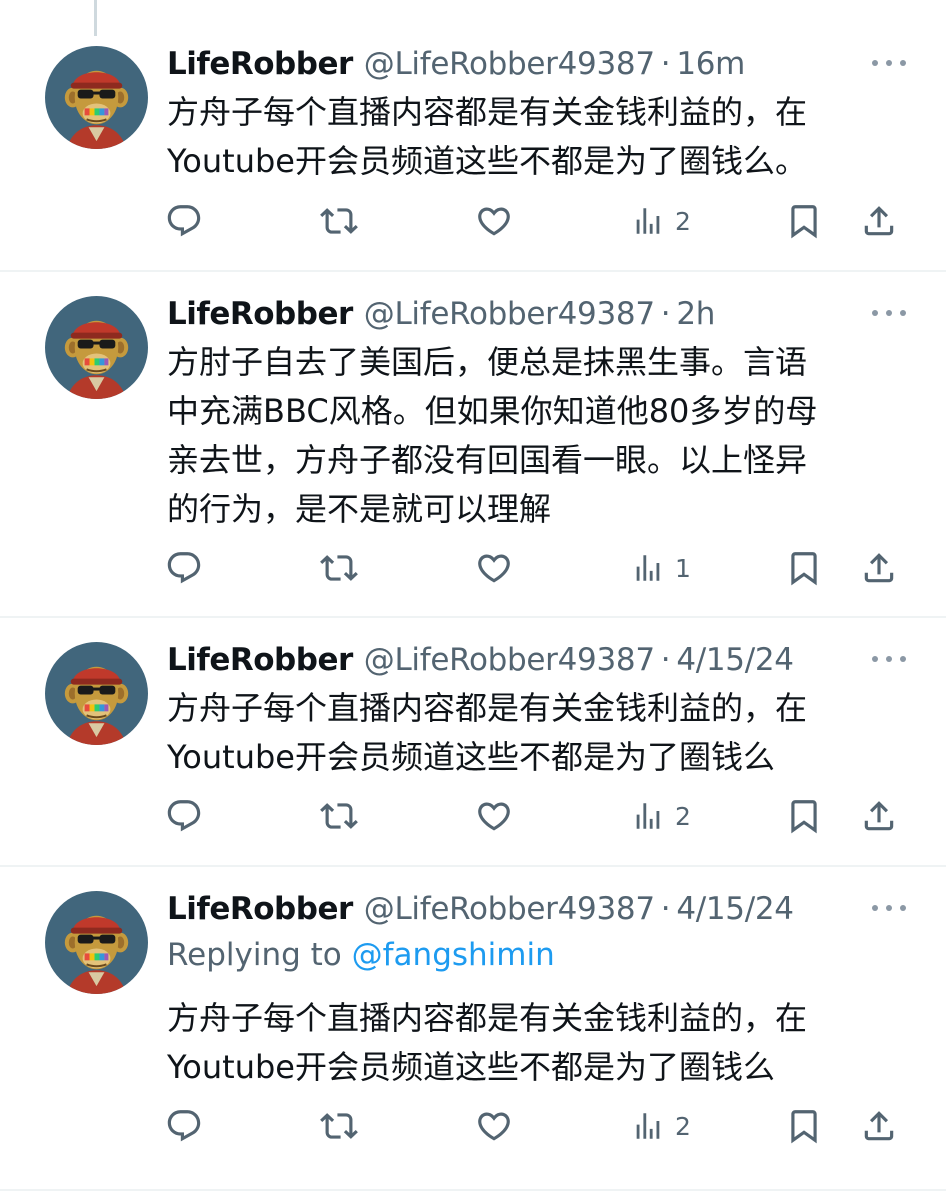 The width and height of the screenshot is (946, 1200). I want to click on tweet-header: LifeRobber @LifeRobber49387 · 16m, so click(536, 64).